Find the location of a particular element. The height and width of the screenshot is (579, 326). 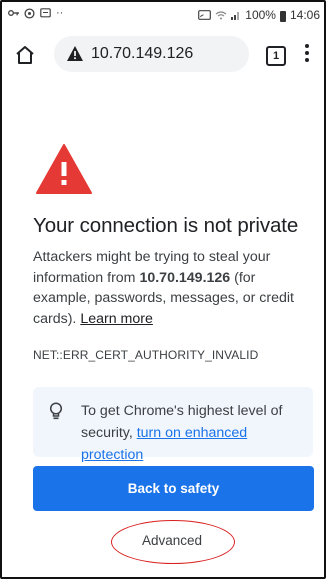

tab-switcher-button: 1 is located at coordinates (276, 56).